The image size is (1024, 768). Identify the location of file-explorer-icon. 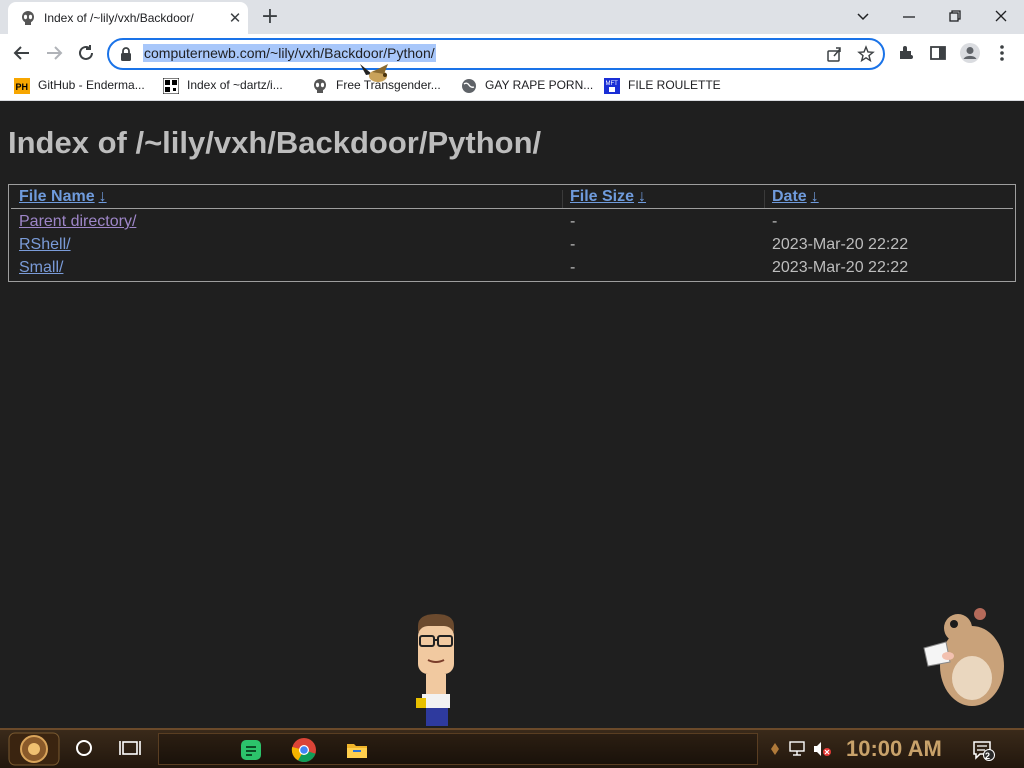
(357, 750).